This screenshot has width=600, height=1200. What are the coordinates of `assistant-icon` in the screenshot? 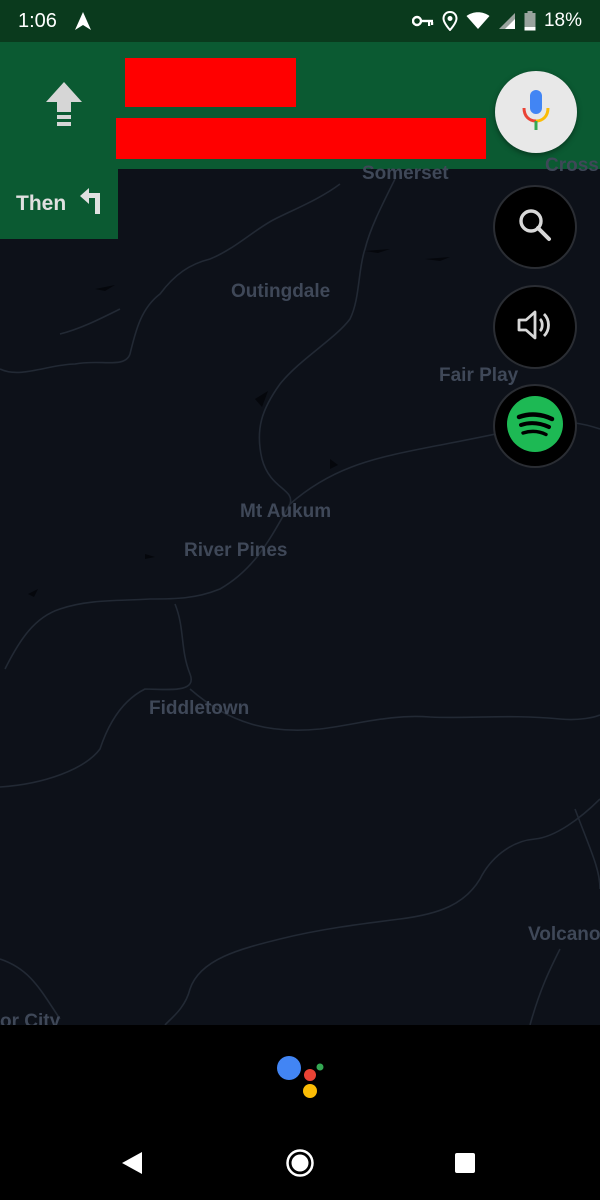 It's located at (301, 1080).